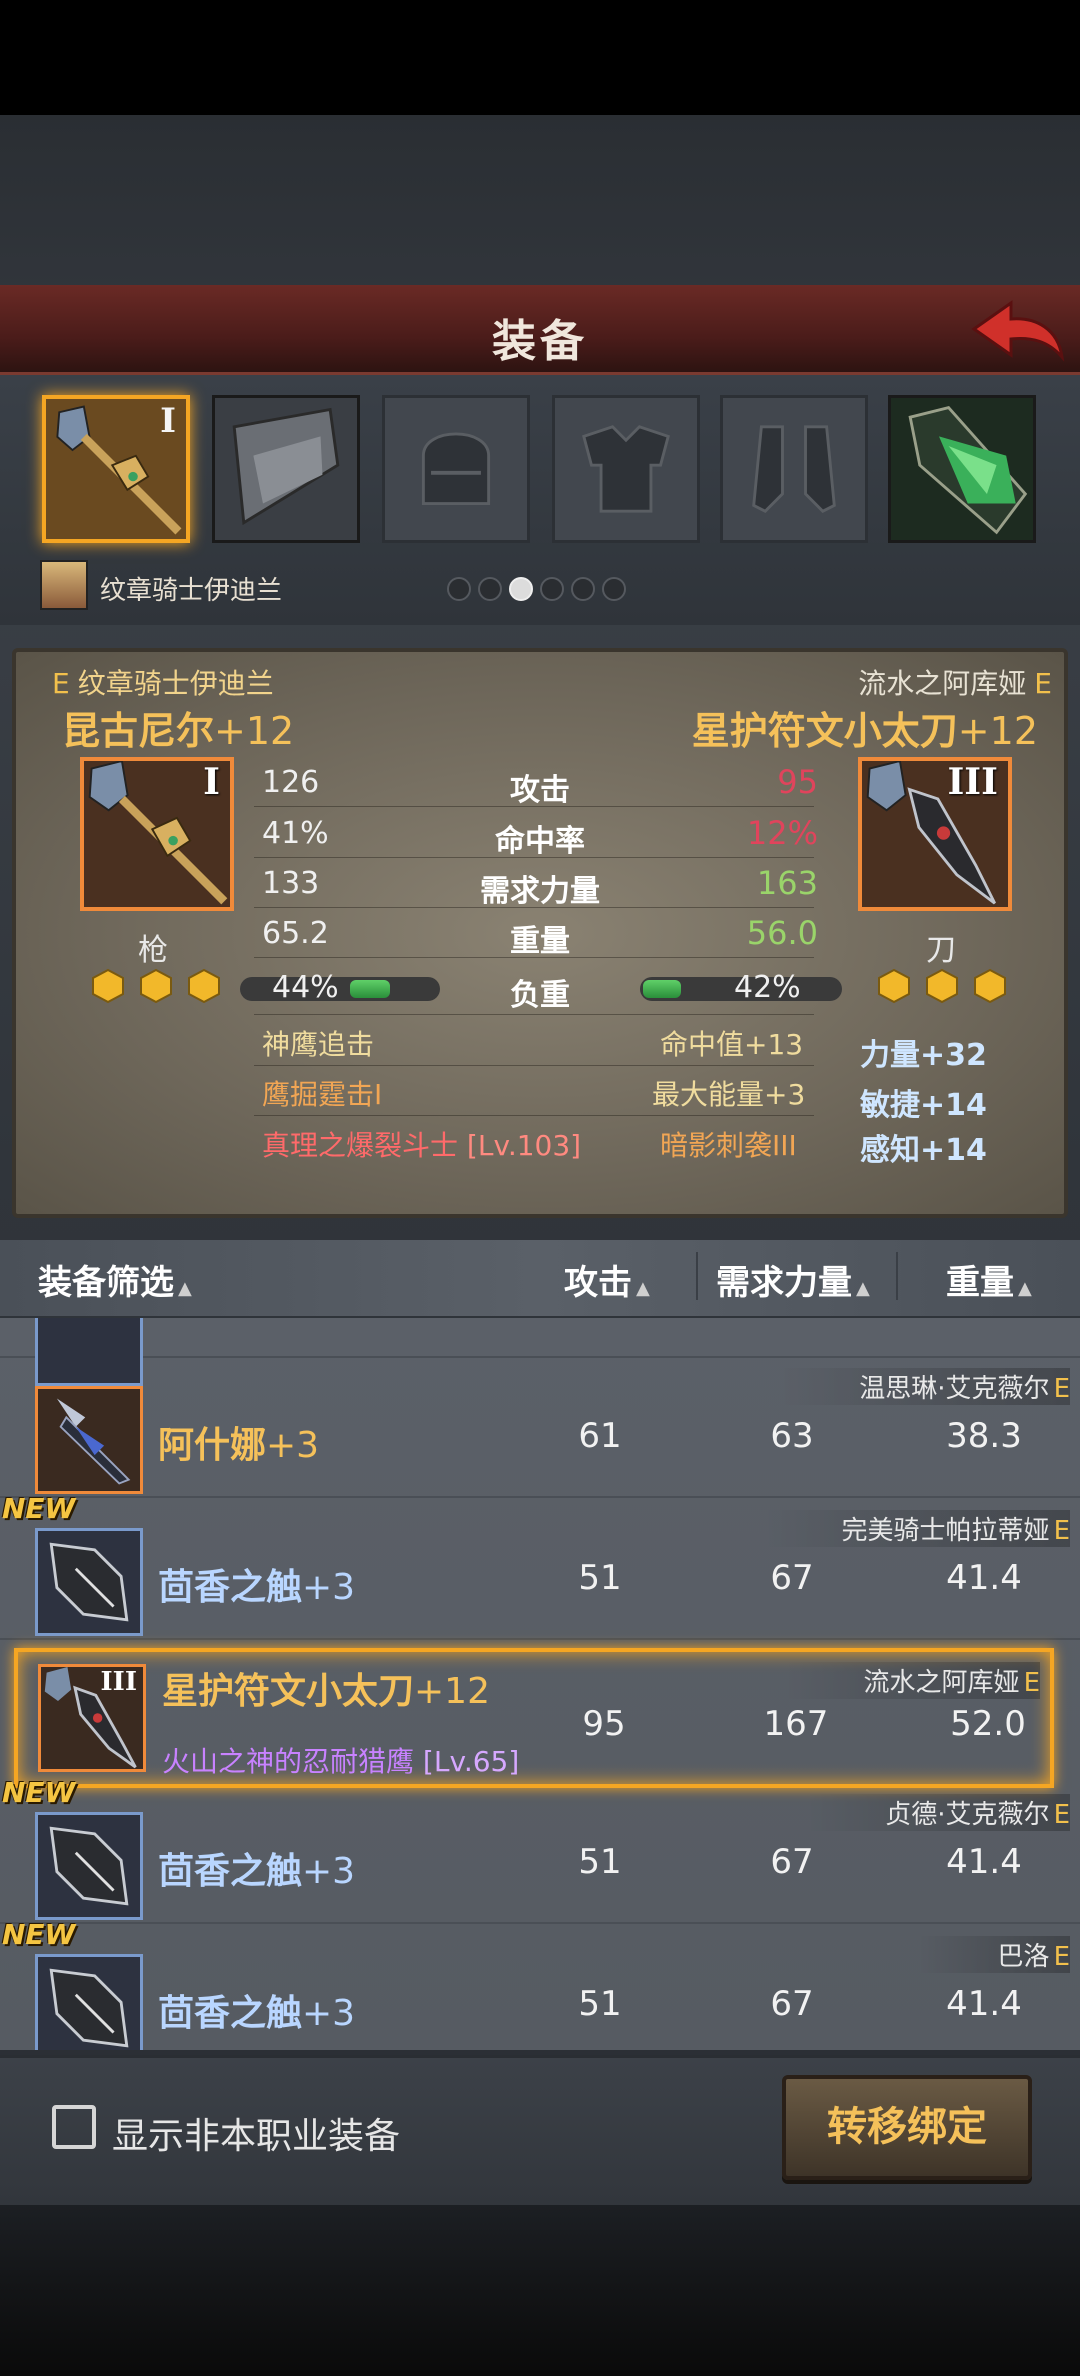  What do you see at coordinates (89, 2002) in the screenshot?
I see `item-icon` at bounding box center [89, 2002].